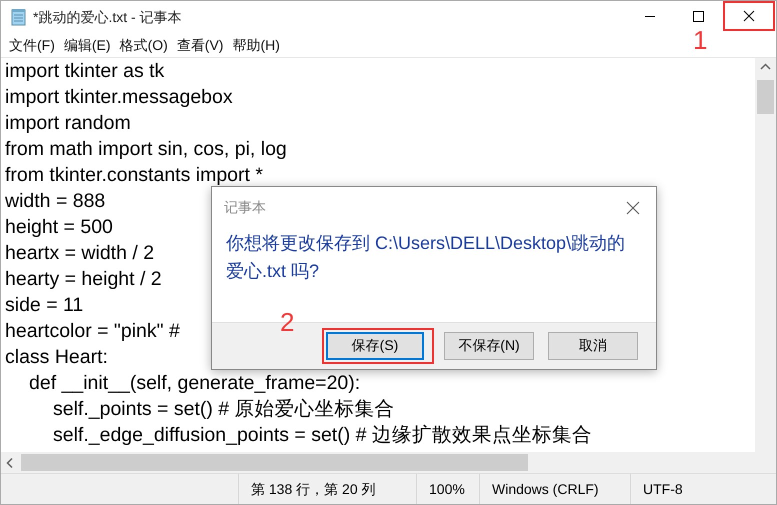  I want to click on menu-item: 文件(F), so click(35, 45).